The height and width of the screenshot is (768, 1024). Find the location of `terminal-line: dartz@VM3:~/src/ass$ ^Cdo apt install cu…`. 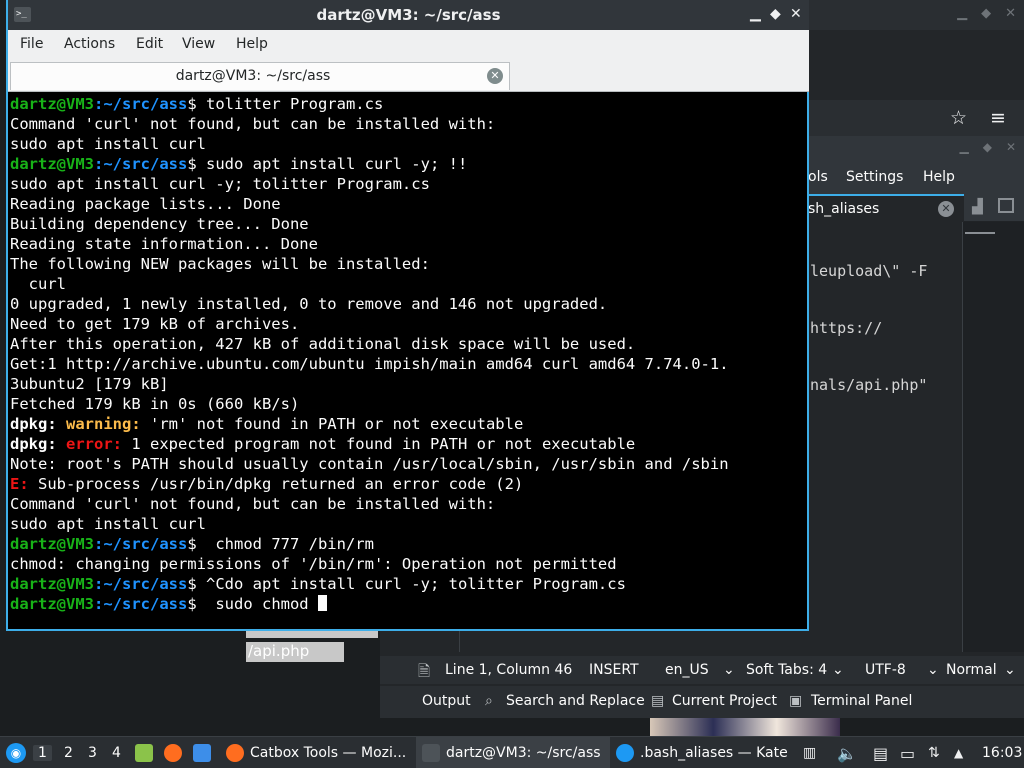

terminal-line: dartz@VM3:~/src/ass$ ^Cdo apt install cu… is located at coordinates (408, 584).